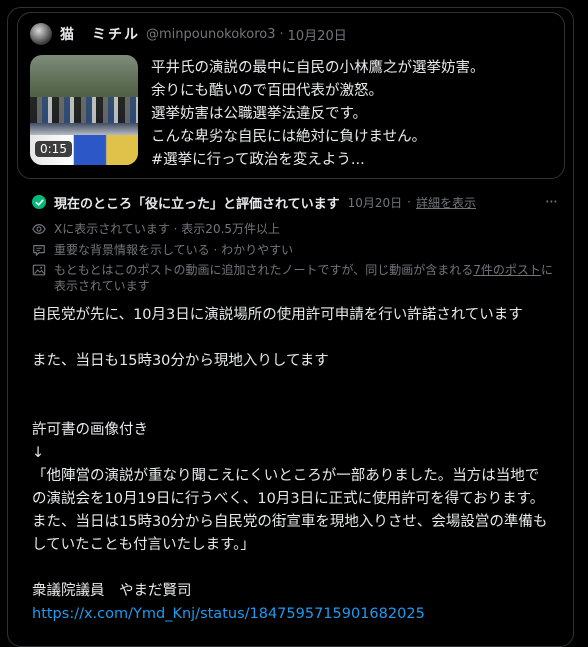 The height and width of the screenshot is (647, 588). Describe the element at coordinates (267, 91) in the screenshot. I see `quoted-post-line: 余りにも酷いので百田代表が激怒。` at that location.